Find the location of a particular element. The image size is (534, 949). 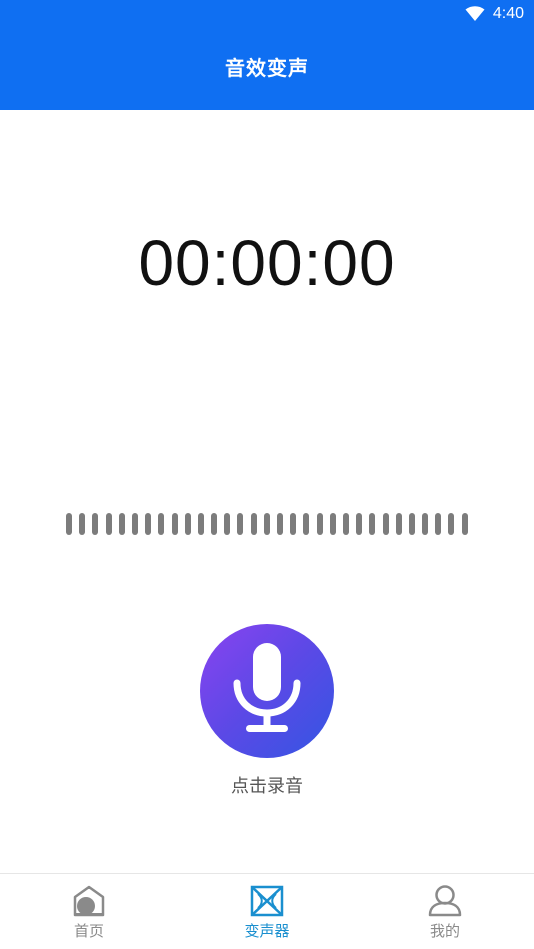

status-time: 4:40 is located at coordinates (508, 13).